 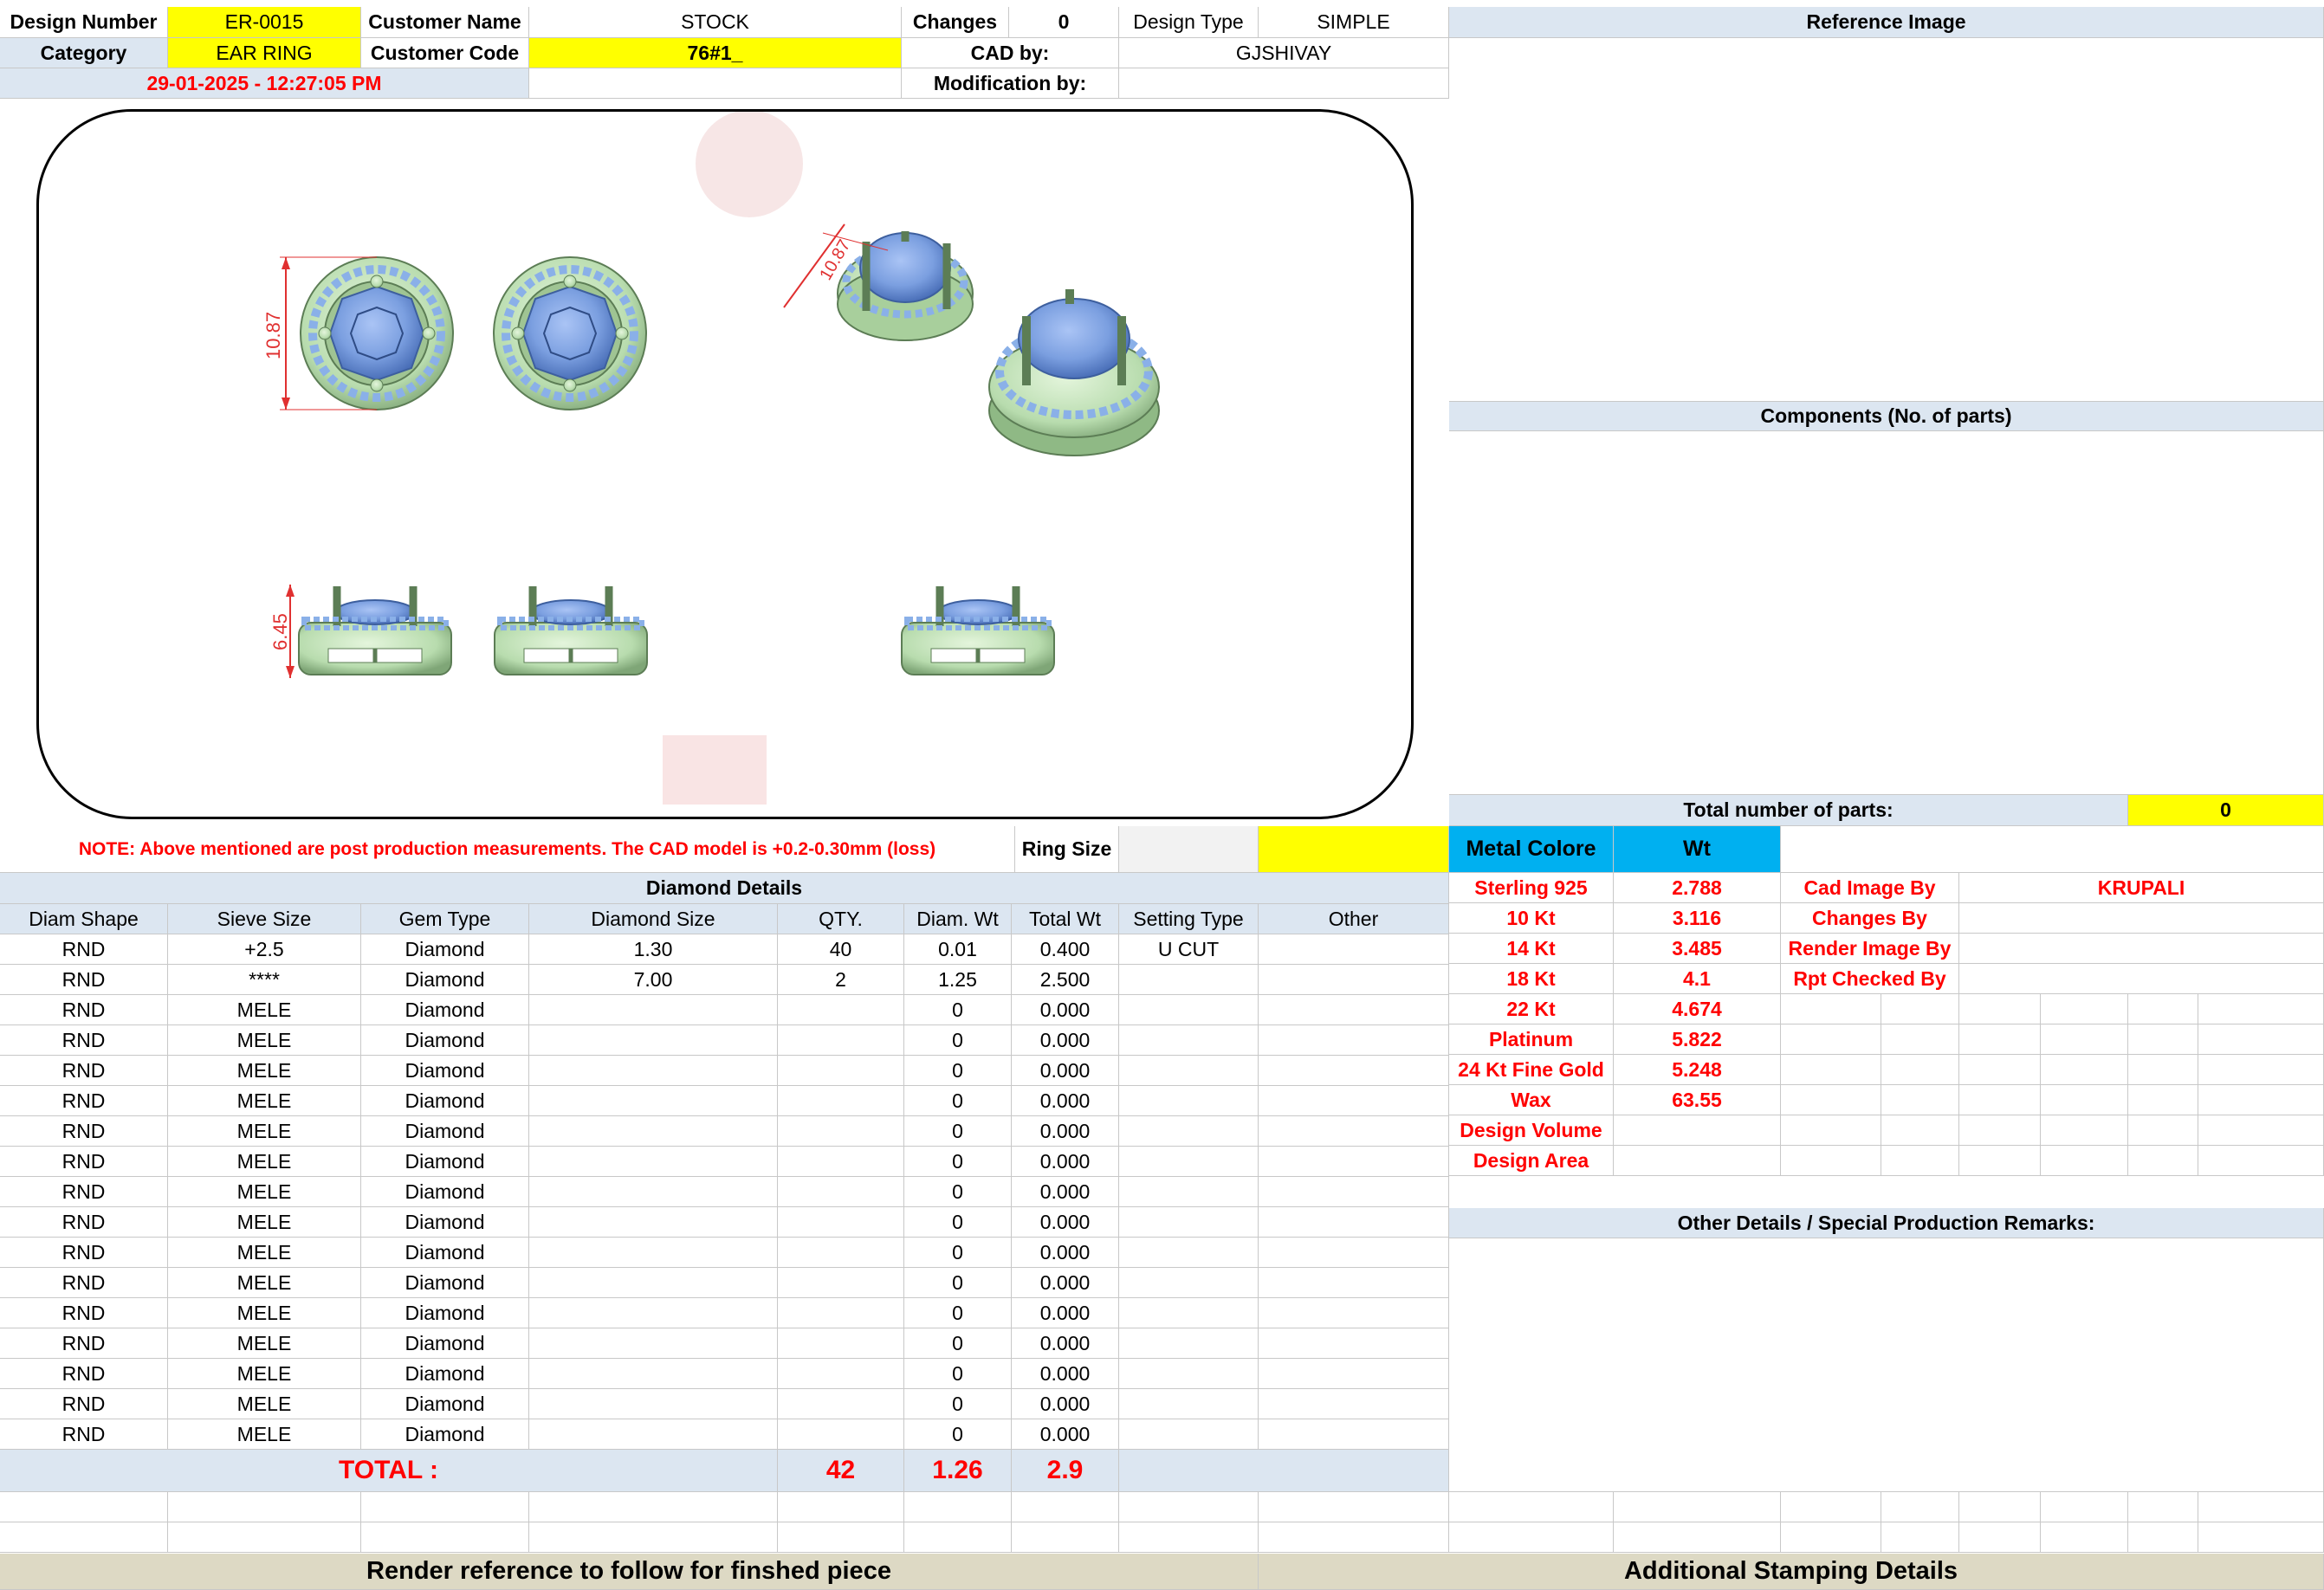 What do you see at coordinates (264, 22) in the screenshot?
I see `design-number-value: ER-0015` at bounding box center [264, 22].